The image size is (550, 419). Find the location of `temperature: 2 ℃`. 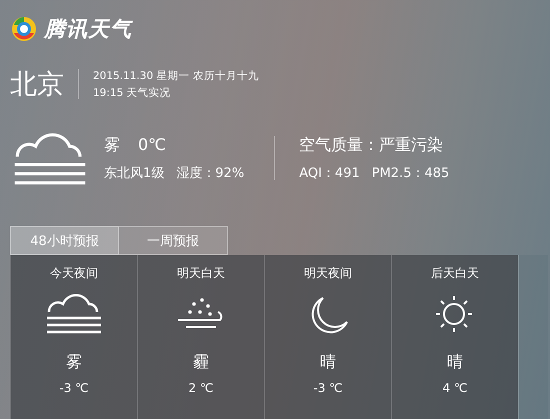

temperature: 2 ℃ is located at coordinates (201, 388).